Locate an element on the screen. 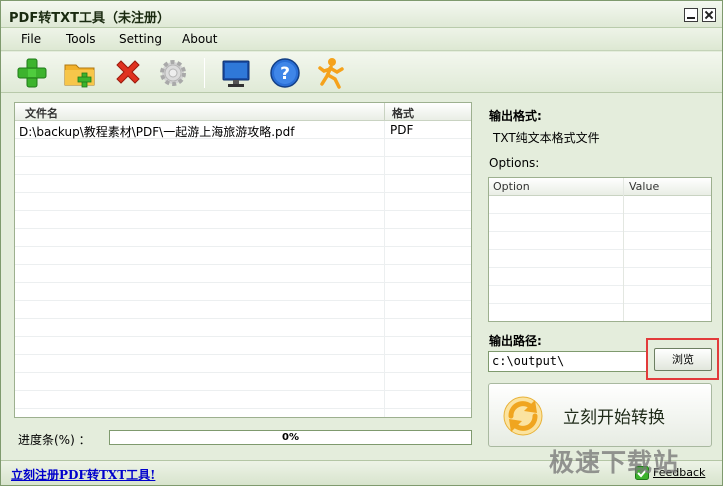 This screenshot has height=486, width=723. progress-text: 0% is located at coordinates (290, 437).